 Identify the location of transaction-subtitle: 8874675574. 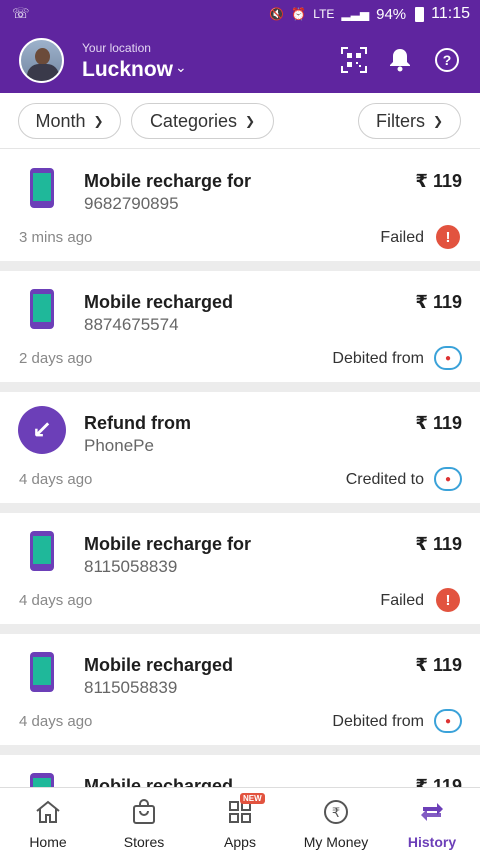
(131, 324).